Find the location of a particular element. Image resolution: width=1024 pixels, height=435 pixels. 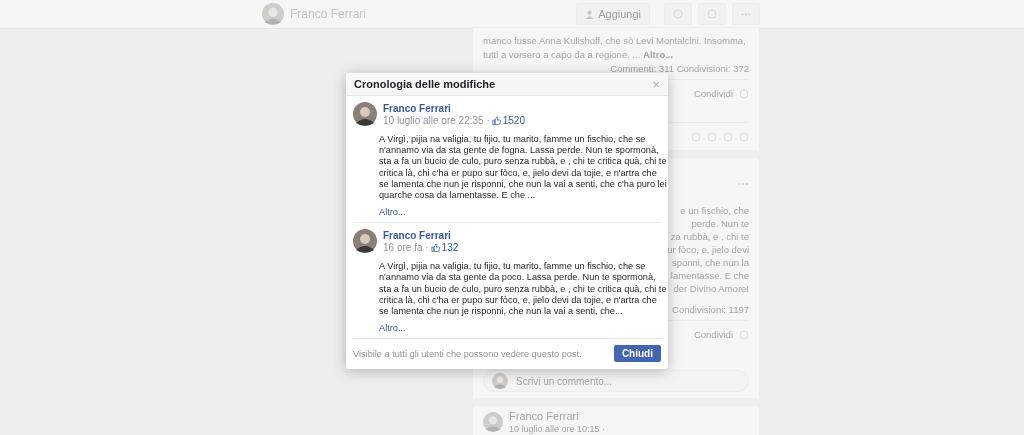

post-text-line: za rubbà, e , chi te is located at coordinates (709, 236).